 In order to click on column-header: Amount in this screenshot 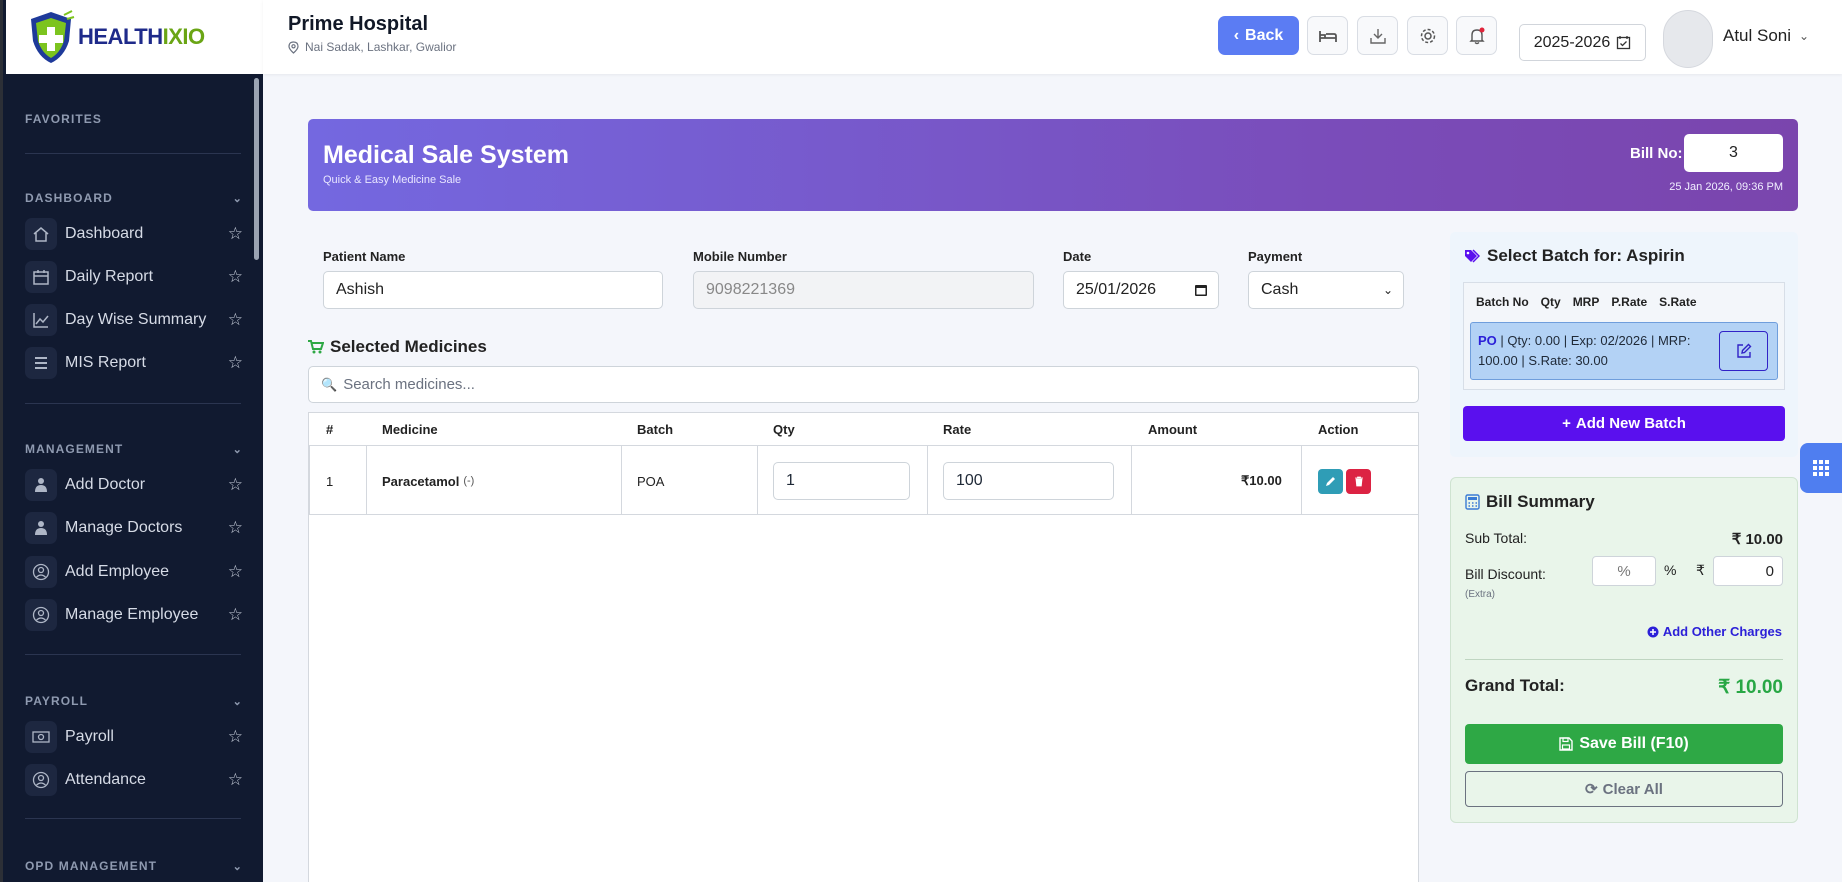, I will do `click(1173, 429)`.